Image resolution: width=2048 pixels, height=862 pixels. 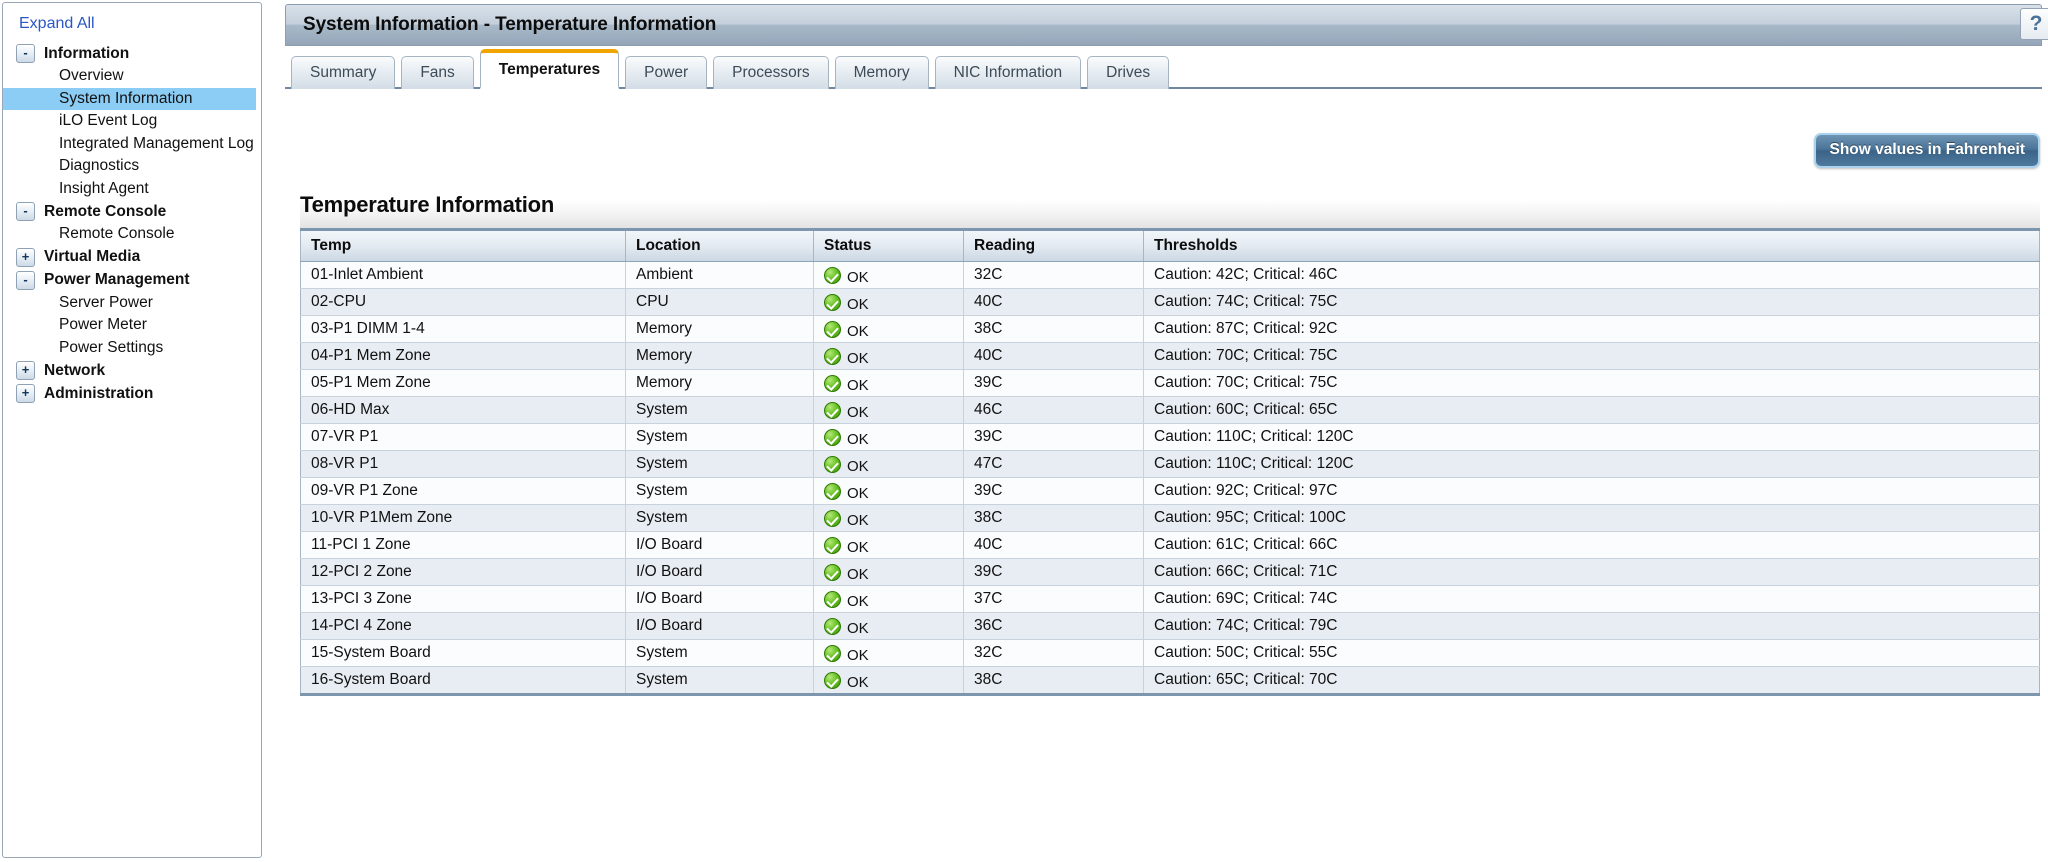 What do you see at coordinates (1128, 72) in the screenshot?
I see `tab-drives: Drives` at bounding box center [1128, 72].